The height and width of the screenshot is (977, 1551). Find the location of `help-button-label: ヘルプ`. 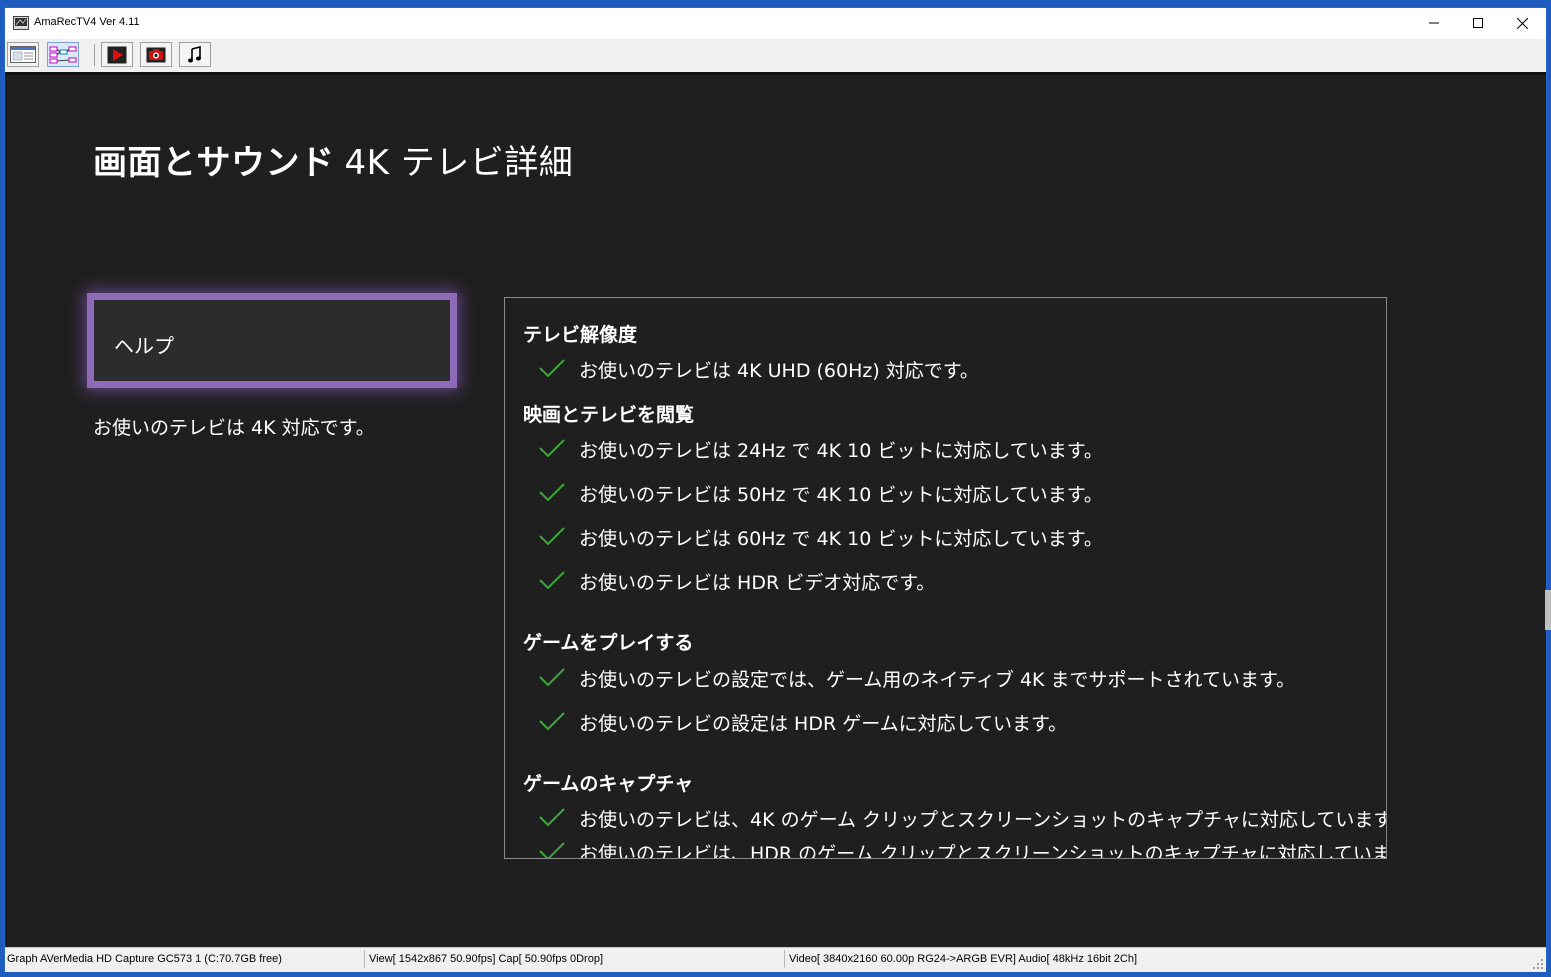

help-button-label: ヘルプ is located at coordinates (144, 346).